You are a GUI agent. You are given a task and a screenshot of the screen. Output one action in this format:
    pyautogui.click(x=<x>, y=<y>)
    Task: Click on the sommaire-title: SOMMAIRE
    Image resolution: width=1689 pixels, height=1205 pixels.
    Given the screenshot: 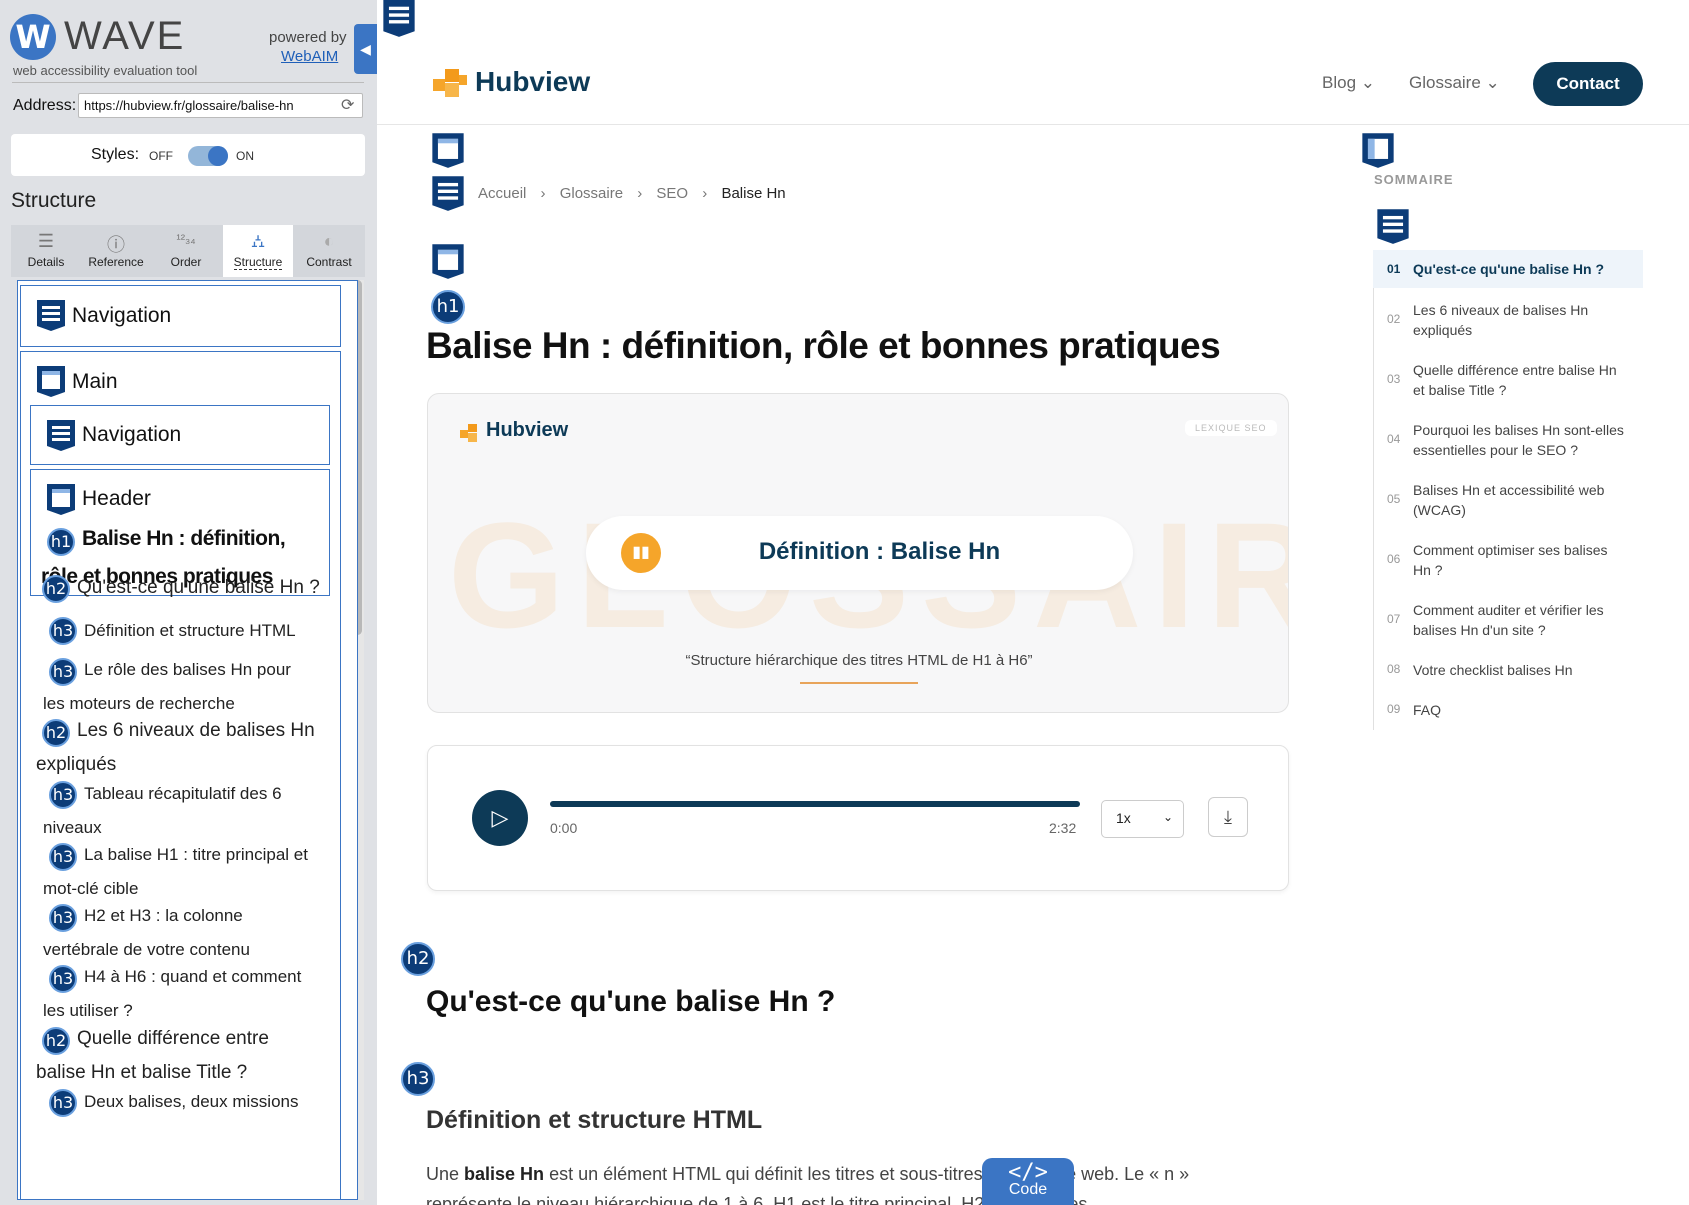 What is the action you would take?
    pyautogui.click(x=1414, y=179)
    